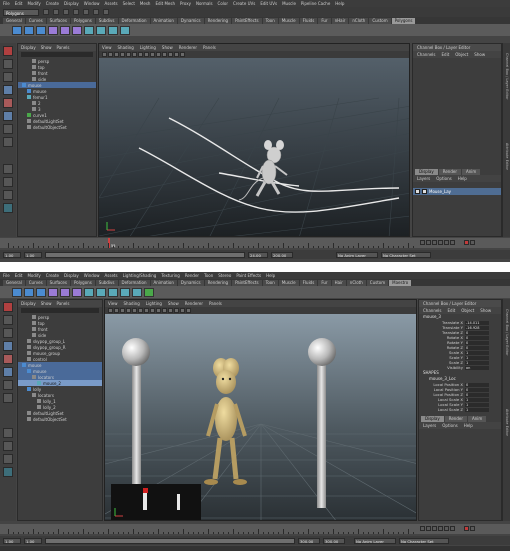 The height and width of the screenshot is (551, 510). Describe the element at coordinates (204, 3) in the screenshot. I see `menu-normals: Normals` at that location.